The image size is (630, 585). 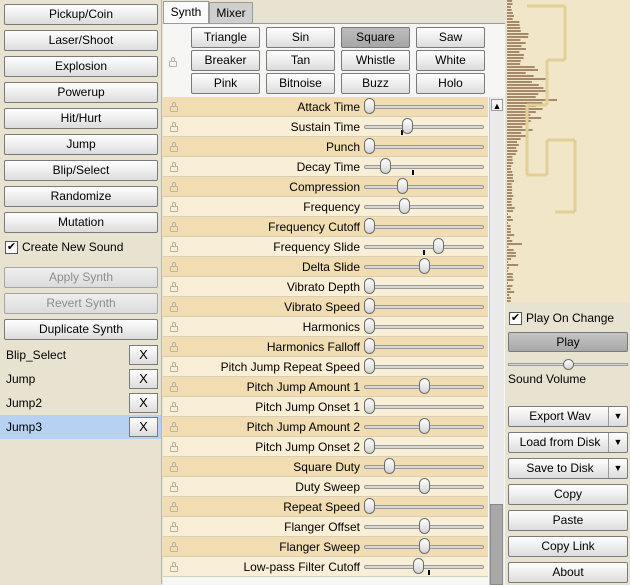 What do you see at coordinates (568, 546) in the screenshot?
I see `copy-link-button: Copy Link` at bounding box center [568, 546].